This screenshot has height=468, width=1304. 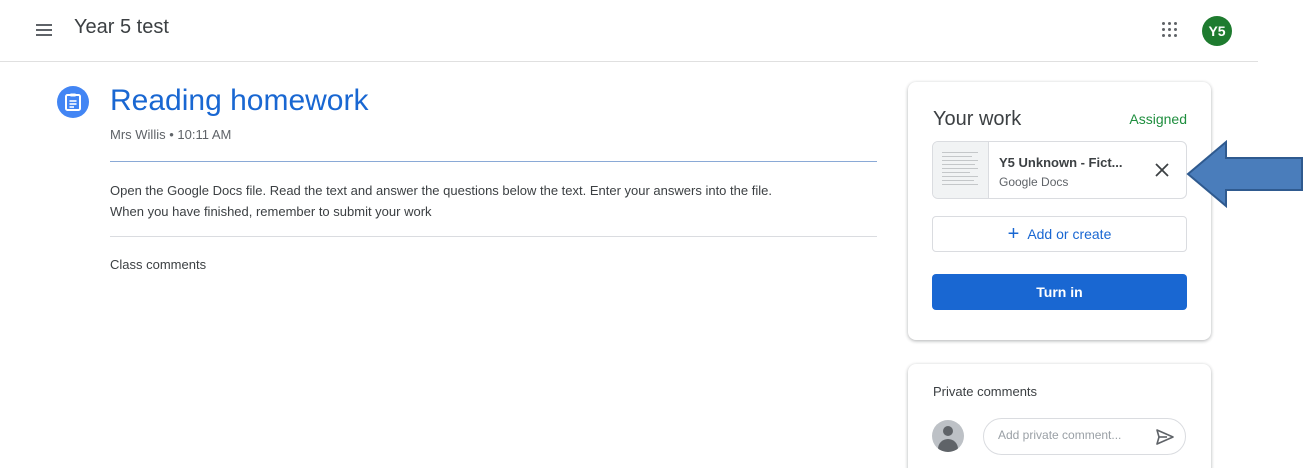 I want to click on add-or-create-button: + Add or create, so click(x=1059, y=234).